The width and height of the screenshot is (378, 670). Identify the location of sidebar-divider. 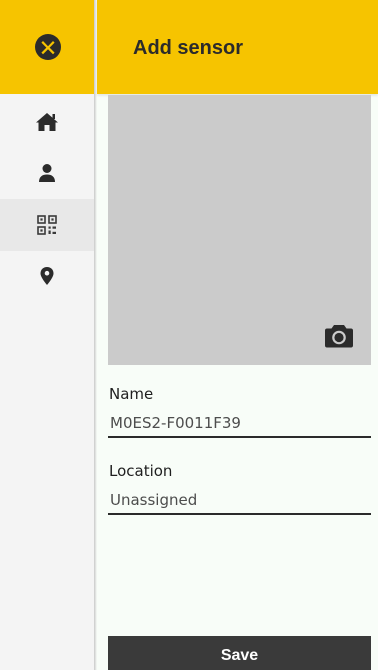
(95, 335).